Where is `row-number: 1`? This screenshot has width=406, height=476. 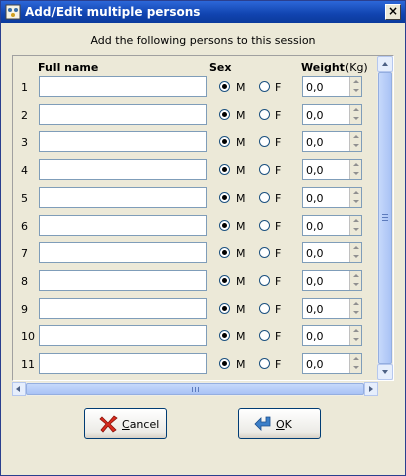
row-number: 1 is located at coordinates (24, 87).